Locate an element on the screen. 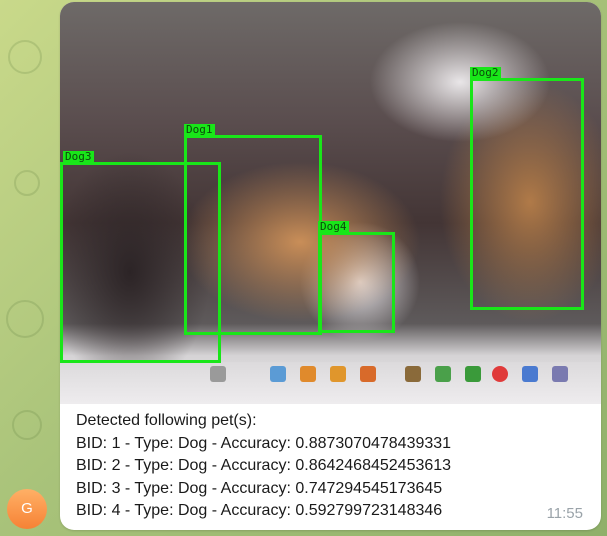  detection-box-dog2: Dog2 is located at coordinates (527, 188).